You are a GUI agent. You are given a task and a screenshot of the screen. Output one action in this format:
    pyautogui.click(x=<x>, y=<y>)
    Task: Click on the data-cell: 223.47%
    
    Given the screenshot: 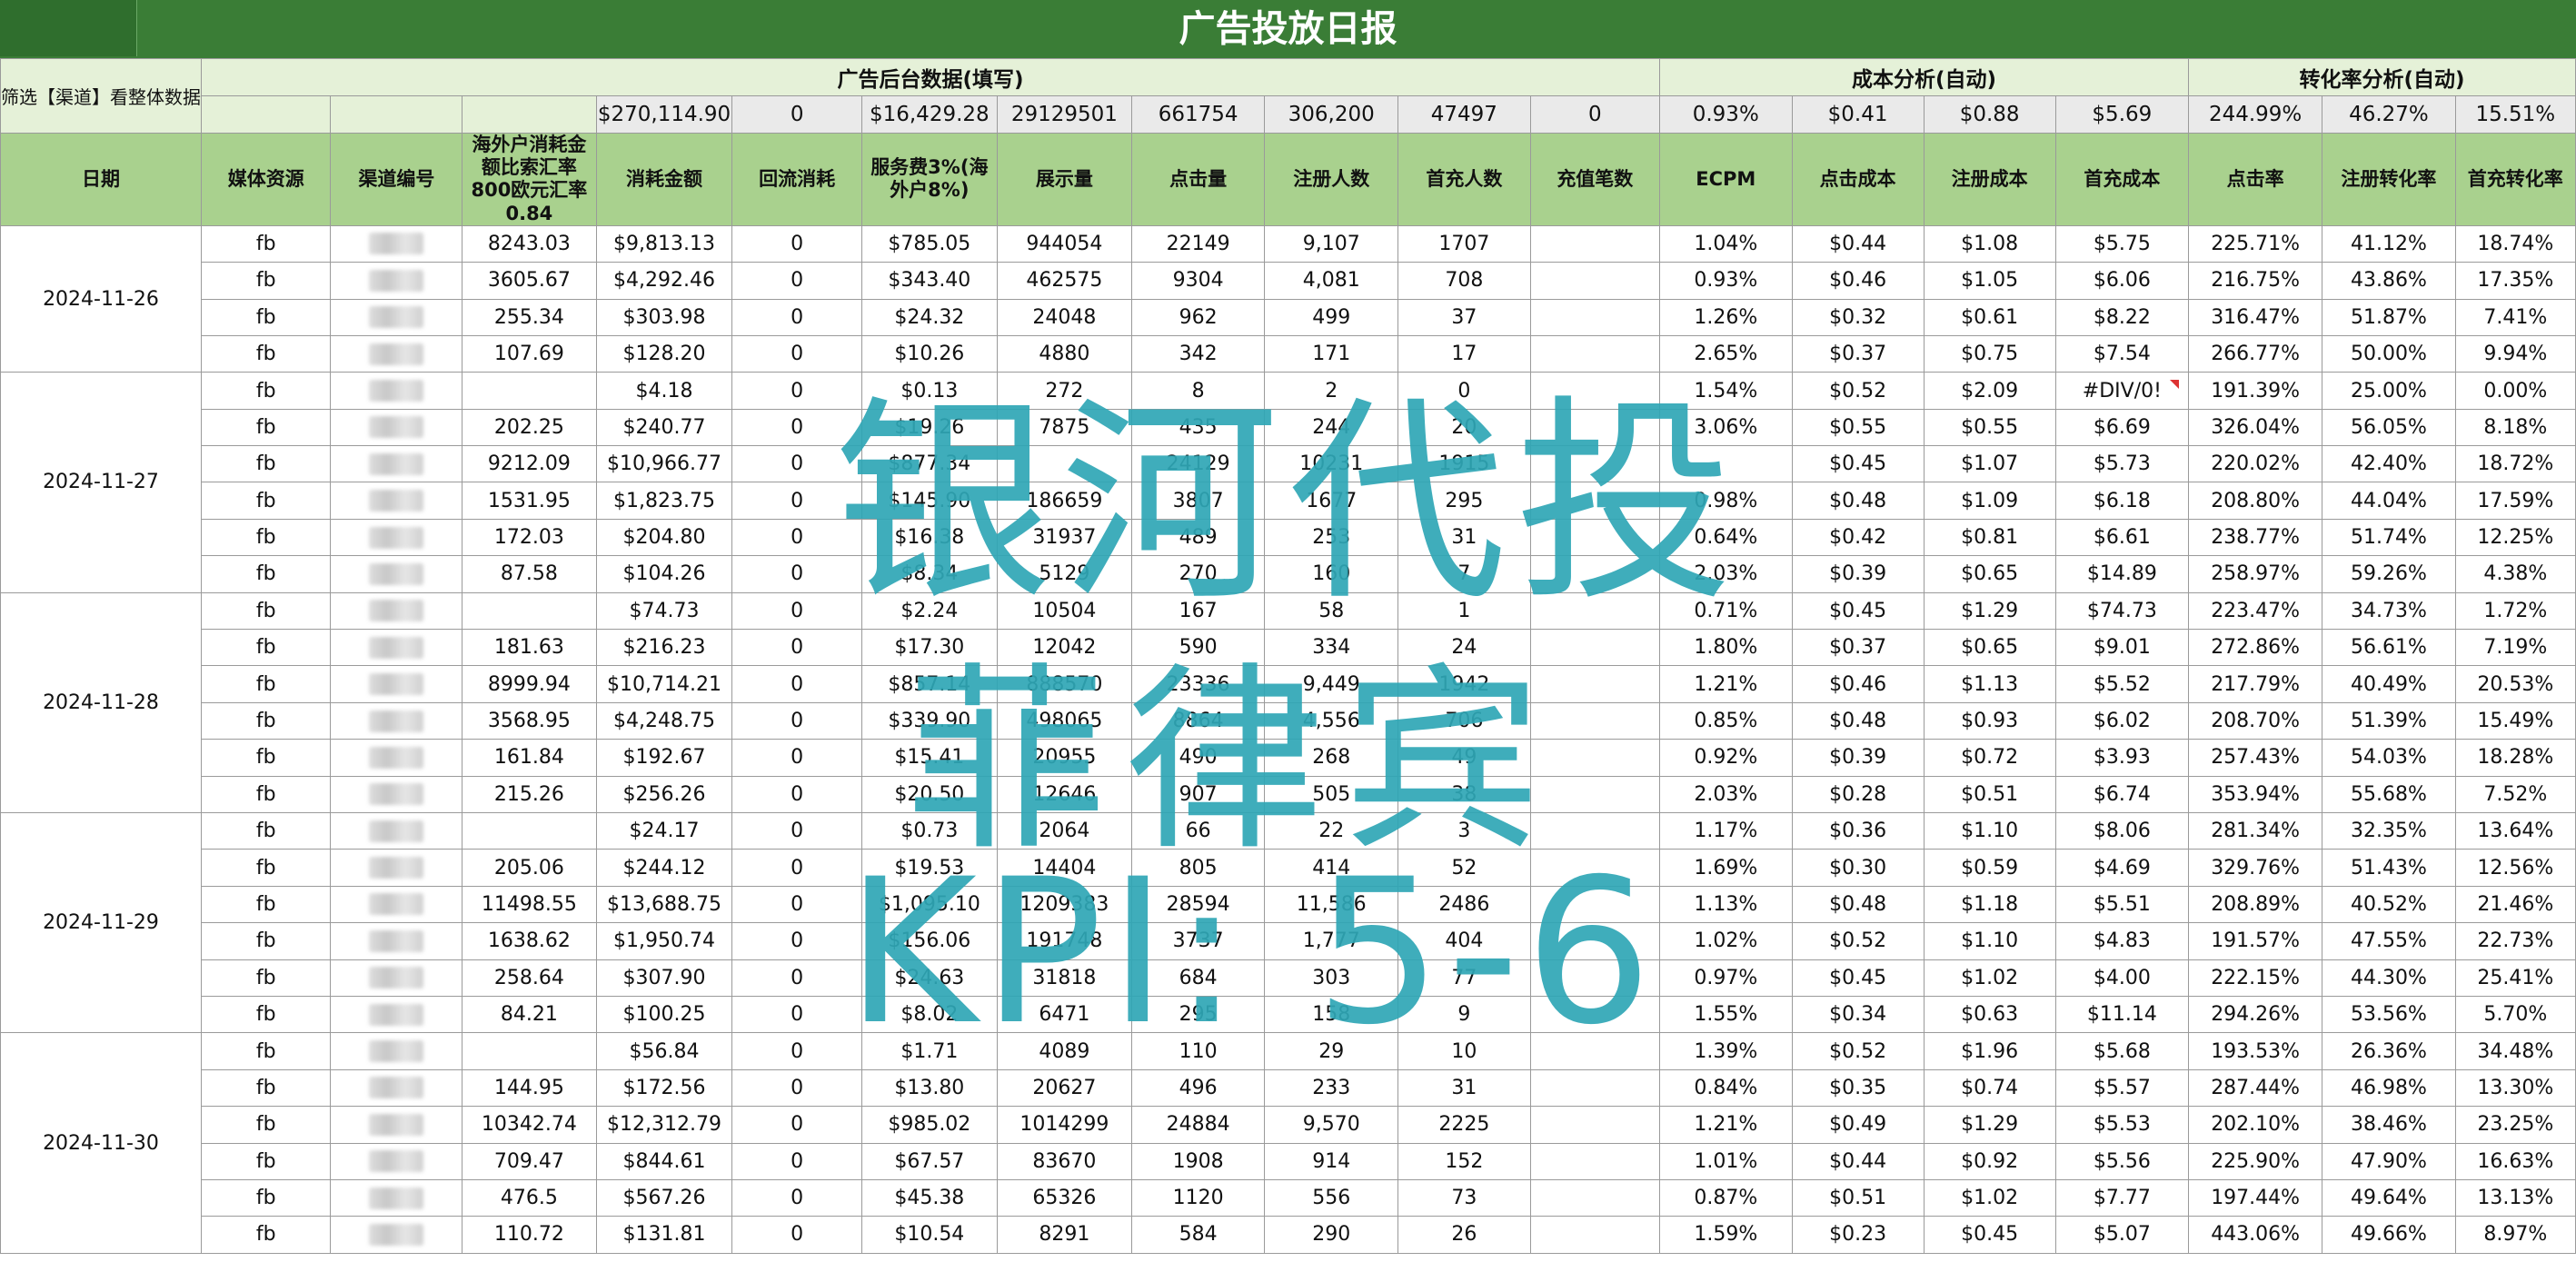 What is the action you would take?
    pyautogui.click(x=2255, y=611)
    